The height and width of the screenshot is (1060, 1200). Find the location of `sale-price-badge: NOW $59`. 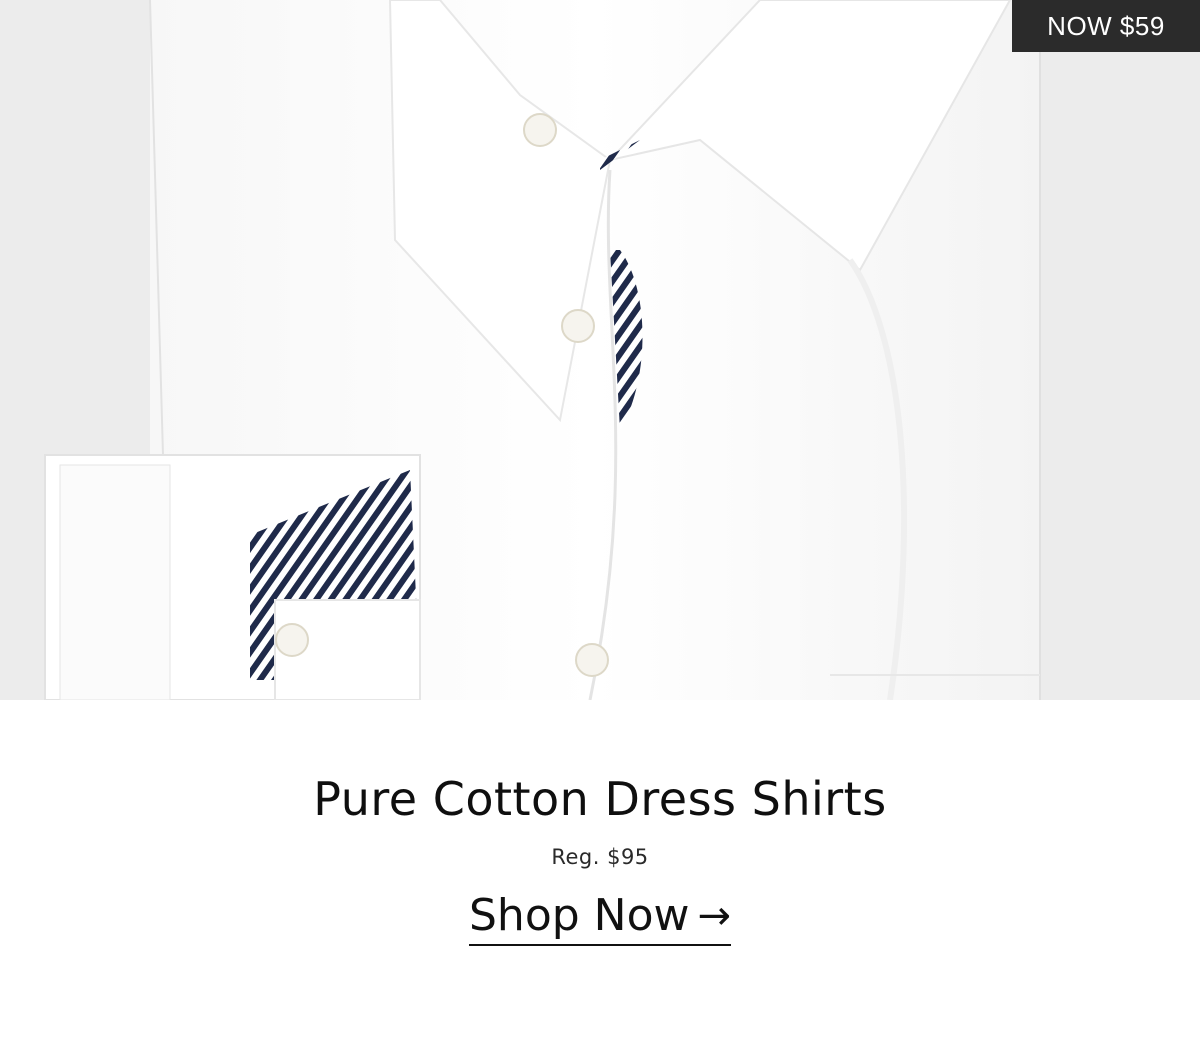

sale-price-badge: NOW $59 is located at coordinates (1106, 26).